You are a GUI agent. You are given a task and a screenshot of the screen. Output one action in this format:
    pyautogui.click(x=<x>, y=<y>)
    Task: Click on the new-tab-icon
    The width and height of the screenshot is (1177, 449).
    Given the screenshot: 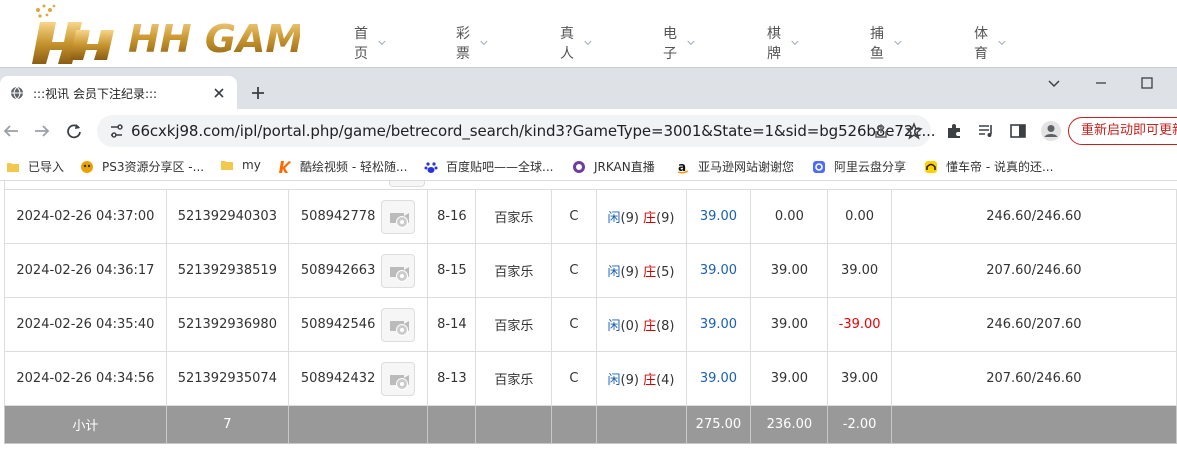 What is the action you would take?
    pyautogui.click(x=258, y=93)
    